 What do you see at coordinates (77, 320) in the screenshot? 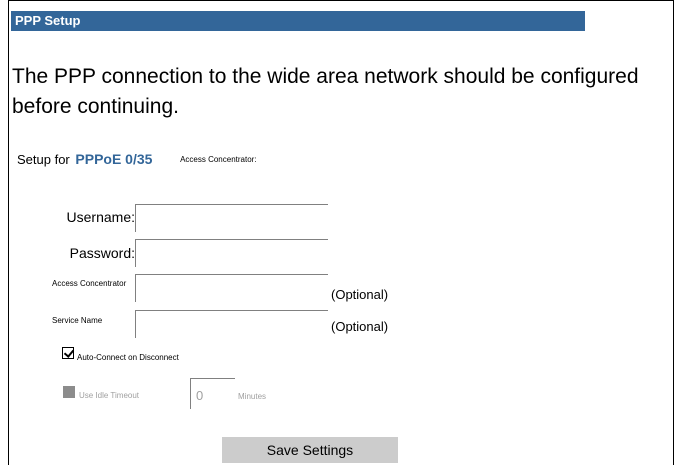
I see `service-name-label: Service Name` at bounding box center [77, 320].